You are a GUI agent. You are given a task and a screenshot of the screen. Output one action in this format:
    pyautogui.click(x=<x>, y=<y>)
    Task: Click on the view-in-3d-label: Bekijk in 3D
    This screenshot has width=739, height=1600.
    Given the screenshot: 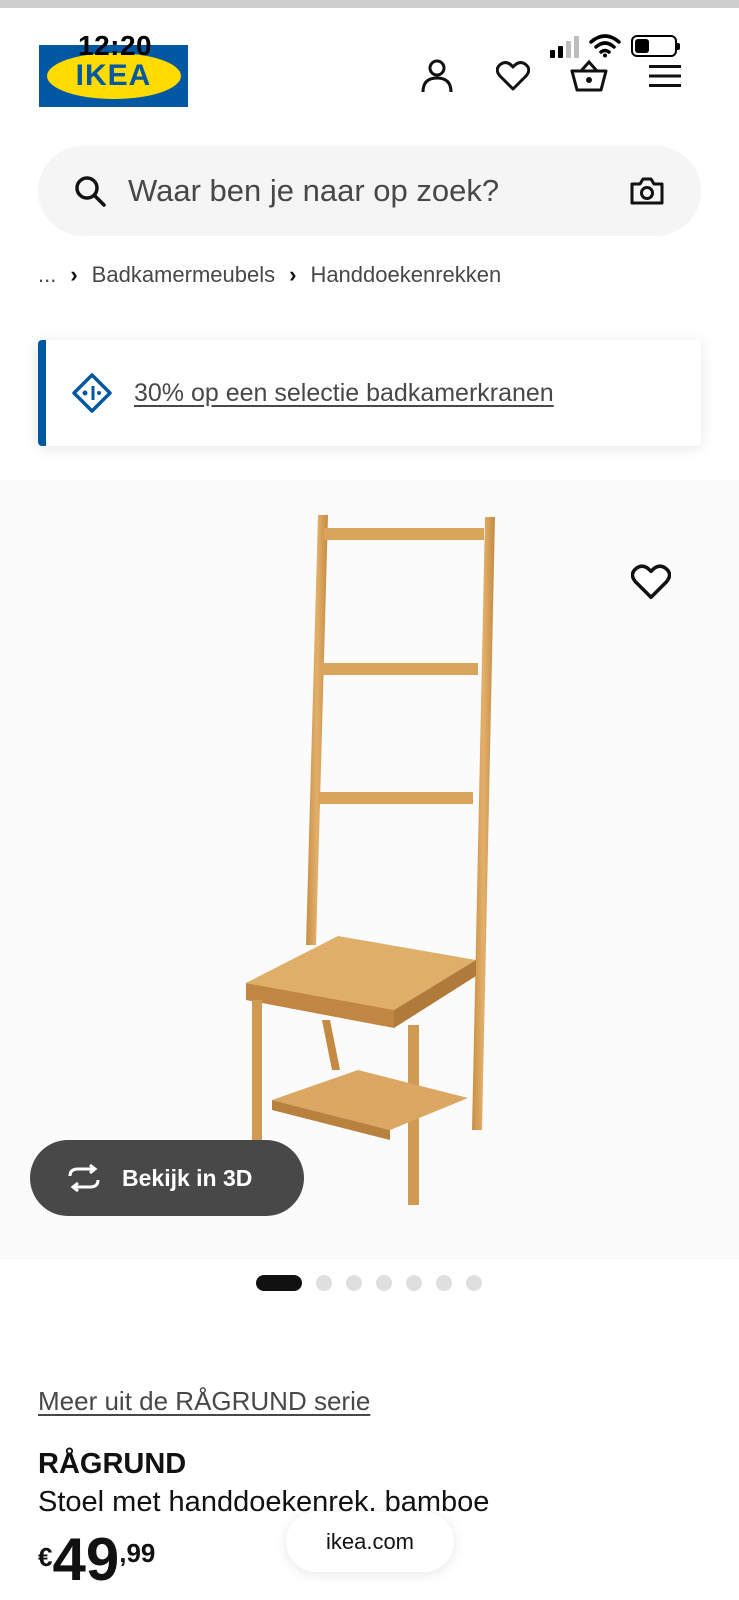 What is the action you would take?
    pyautogui.click(x=187, y=1177)
    